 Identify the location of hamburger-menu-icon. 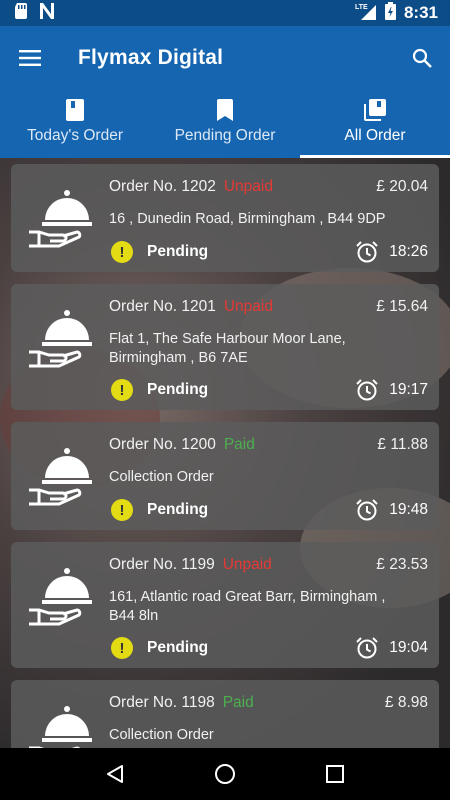
(30, 58).